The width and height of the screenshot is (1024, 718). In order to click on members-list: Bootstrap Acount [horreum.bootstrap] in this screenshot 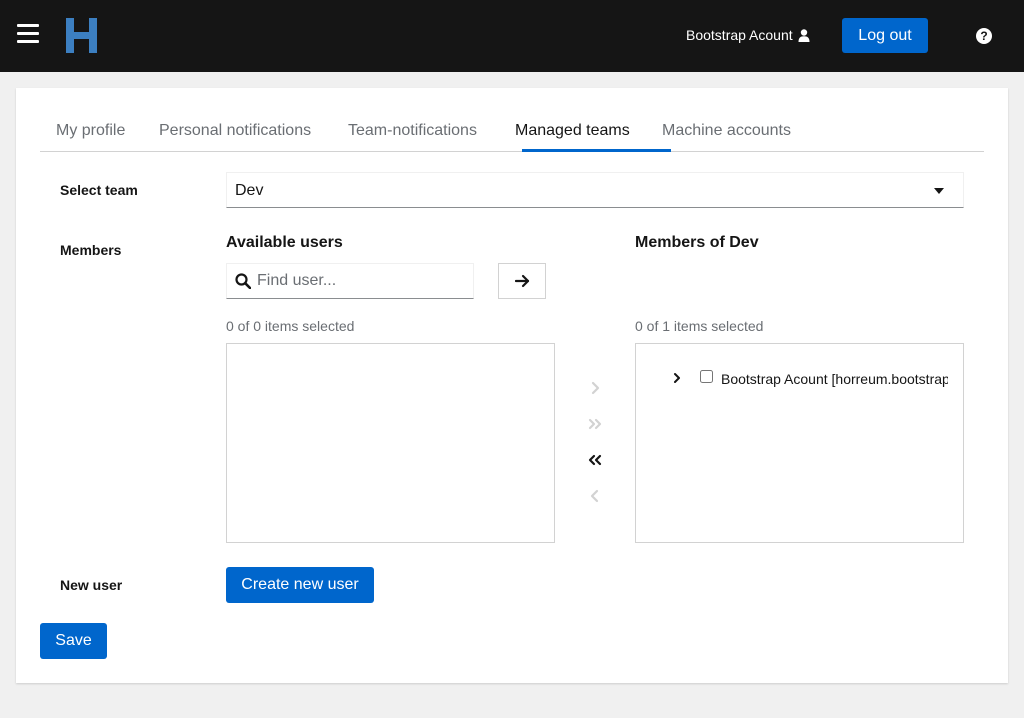, I will do `click(799, 443)`.